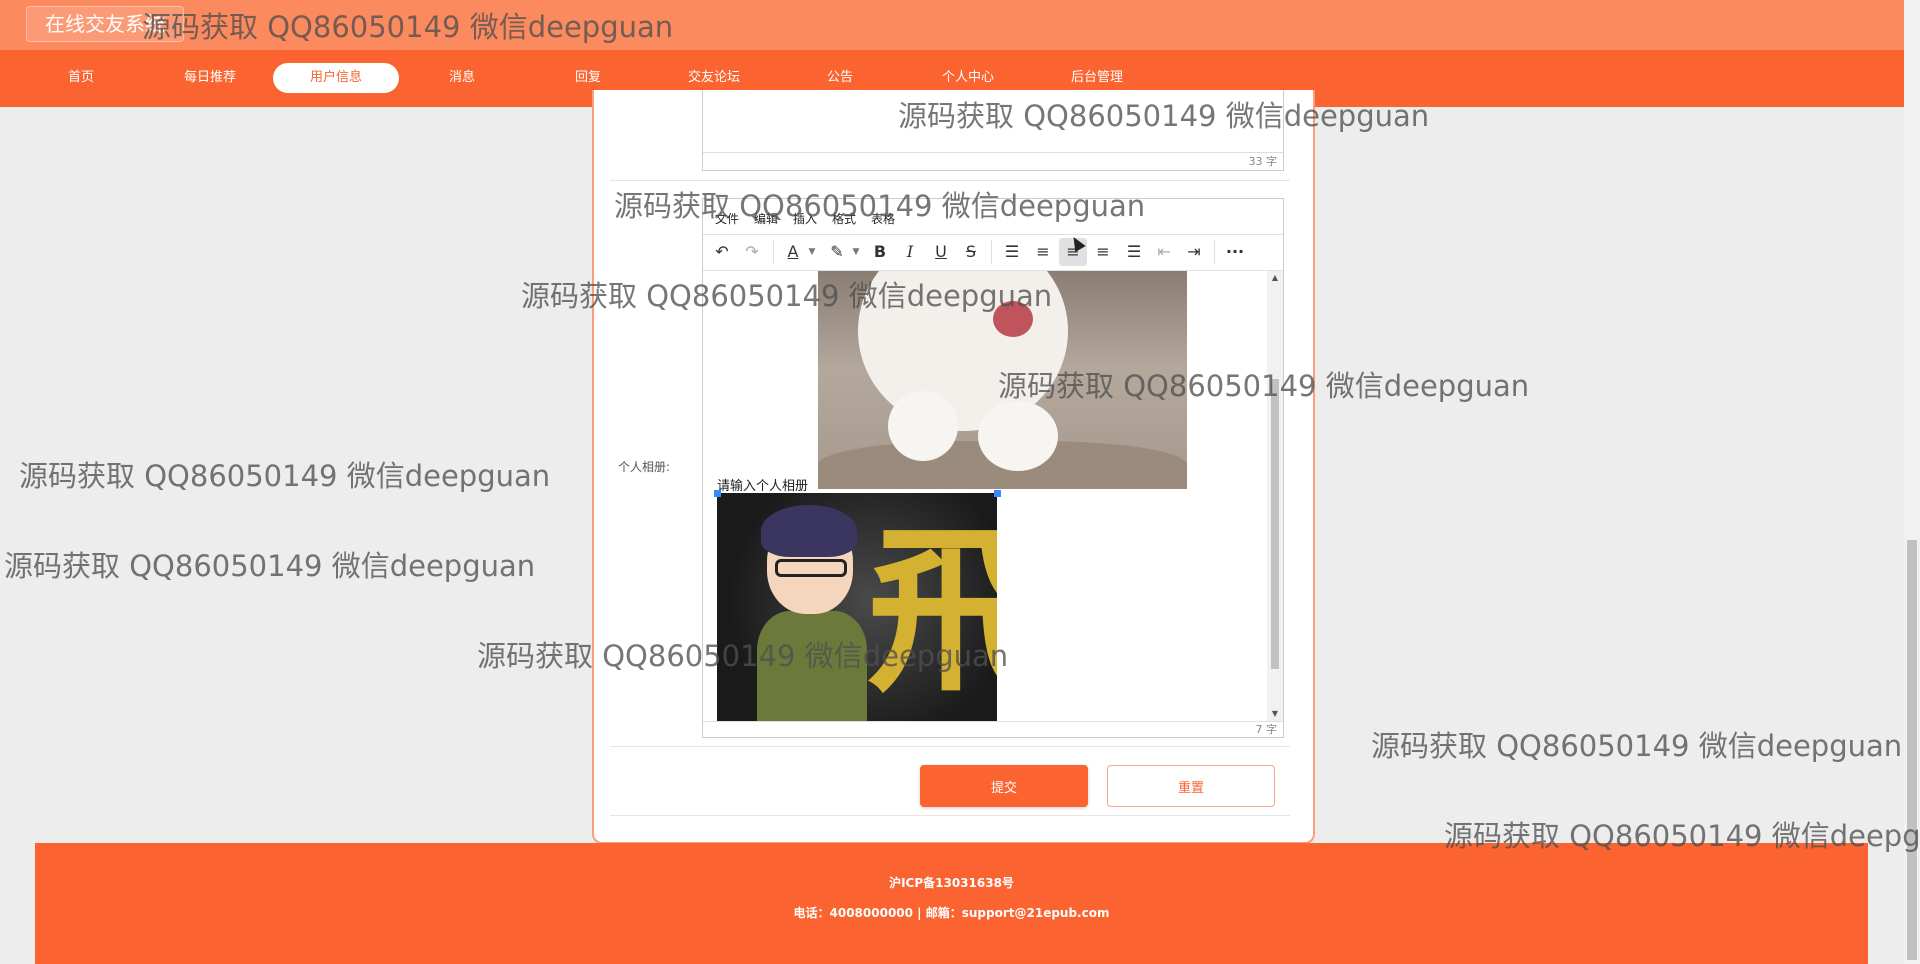 This screenshot has width=1920, height=964. I want to click on reset-button: 重置, so click(1191, 786).